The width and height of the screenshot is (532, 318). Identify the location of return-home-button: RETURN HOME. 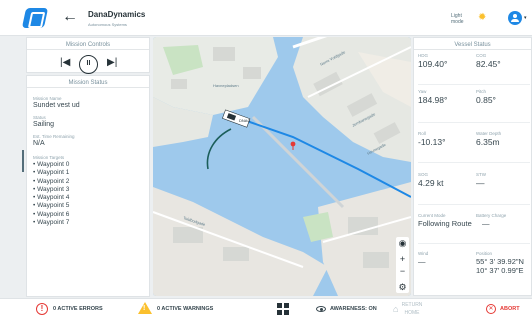
(412, 309).